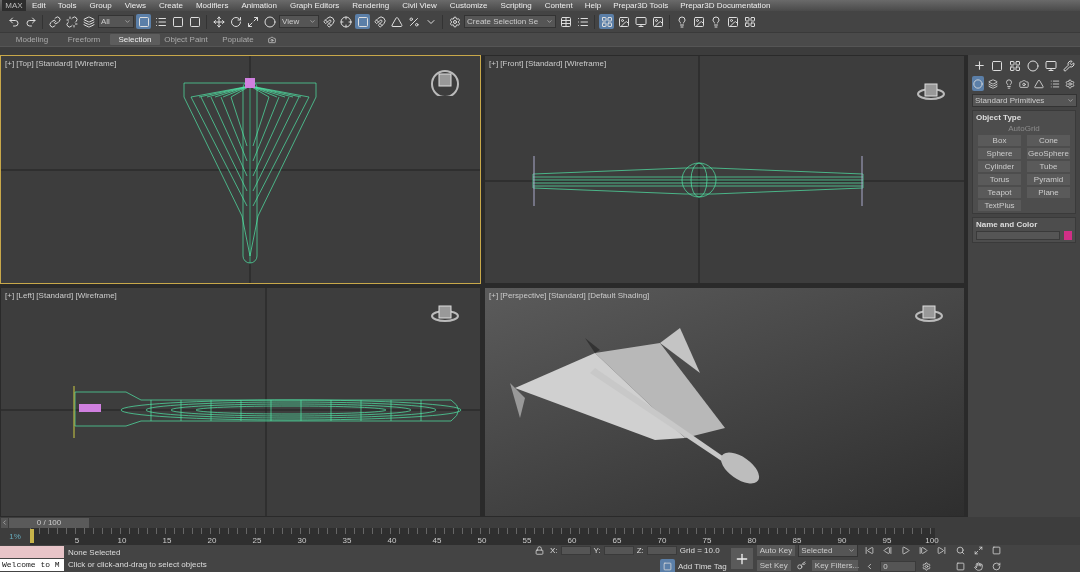 The width and height of the screenshot is (1080, 572). Describe the element at coordinates (419, 5) in the screenshot. I see `menu-item: Civil View` at that location.